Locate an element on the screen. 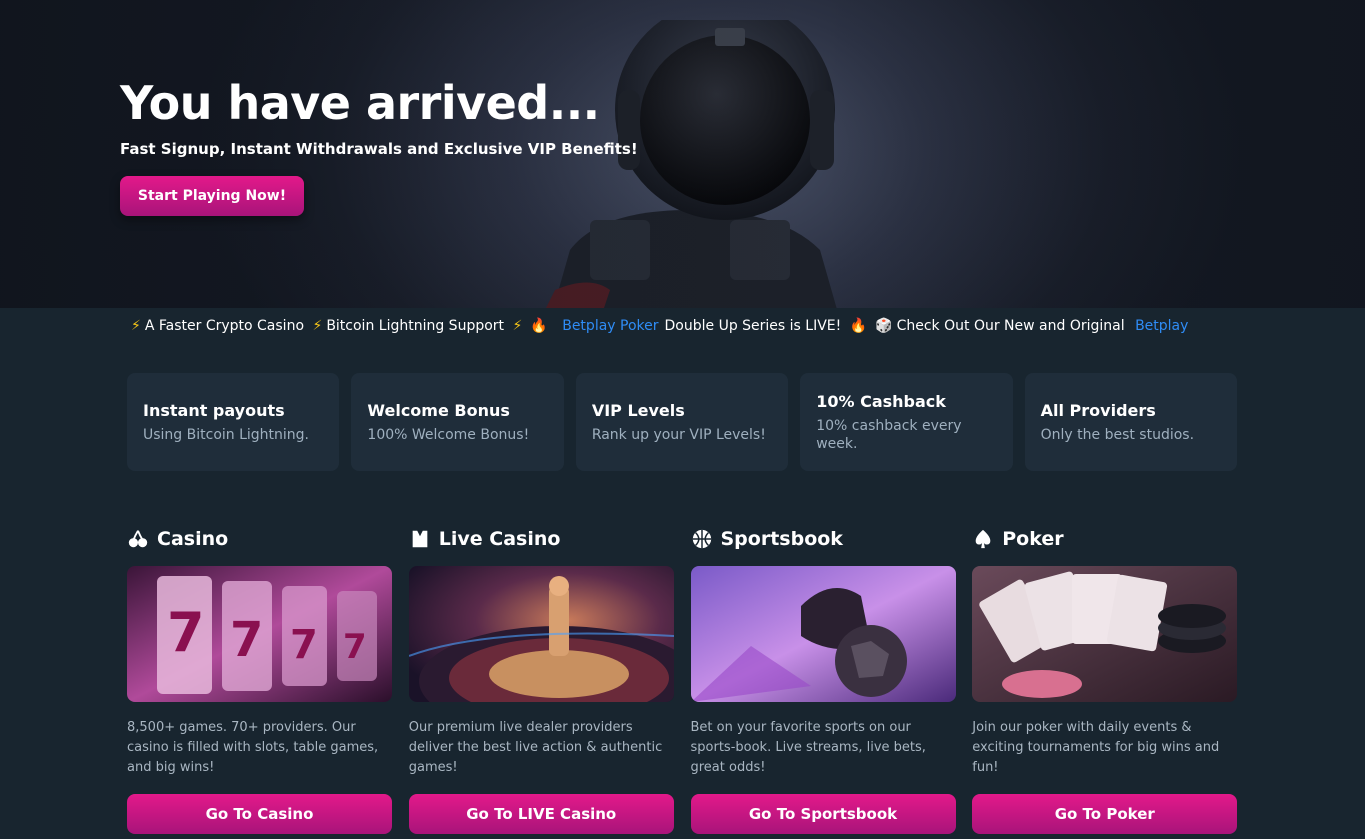 The image size is (1365, 839). go-to-live-casino-button: Go To LIVE Casino is located at coordinates (541, 814).